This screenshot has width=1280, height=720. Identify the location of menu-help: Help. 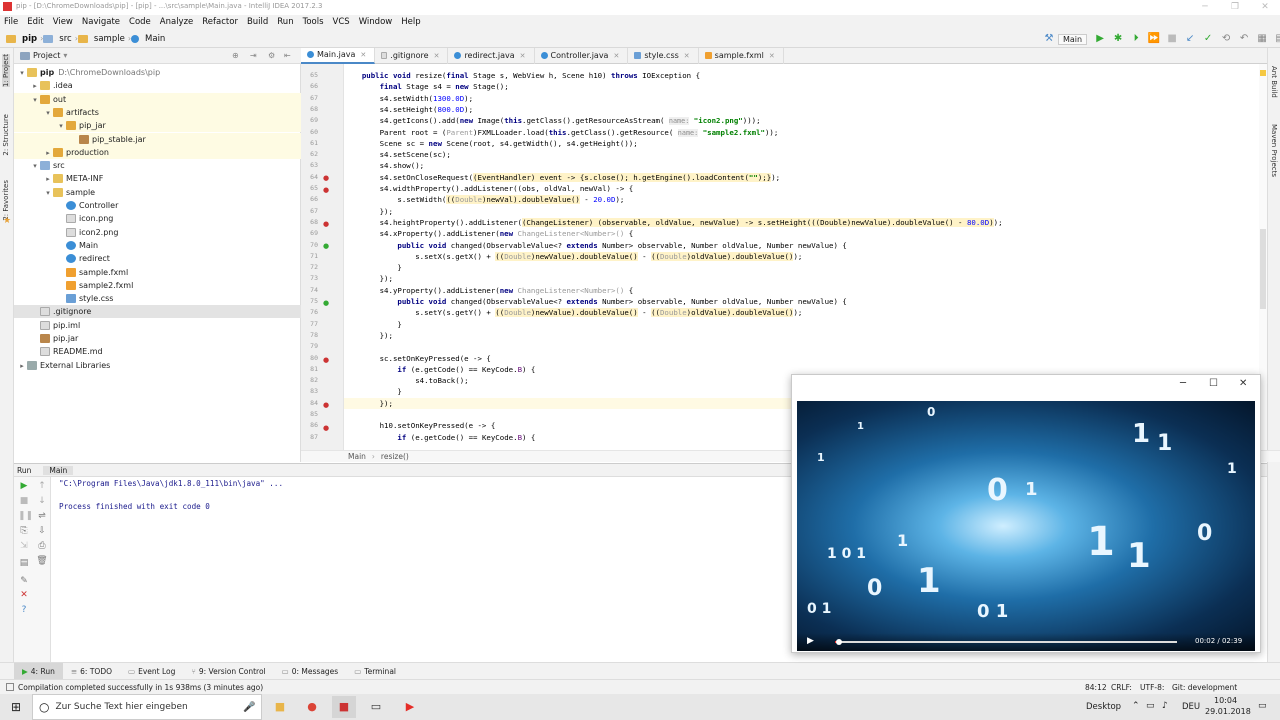
(411, 22).